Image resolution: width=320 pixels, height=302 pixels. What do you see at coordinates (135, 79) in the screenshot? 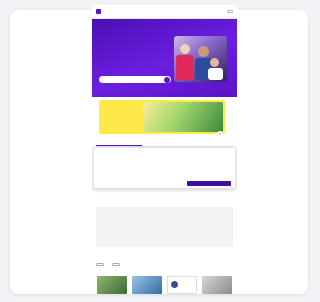
I see `search-input` at bounding box center [135, 79].